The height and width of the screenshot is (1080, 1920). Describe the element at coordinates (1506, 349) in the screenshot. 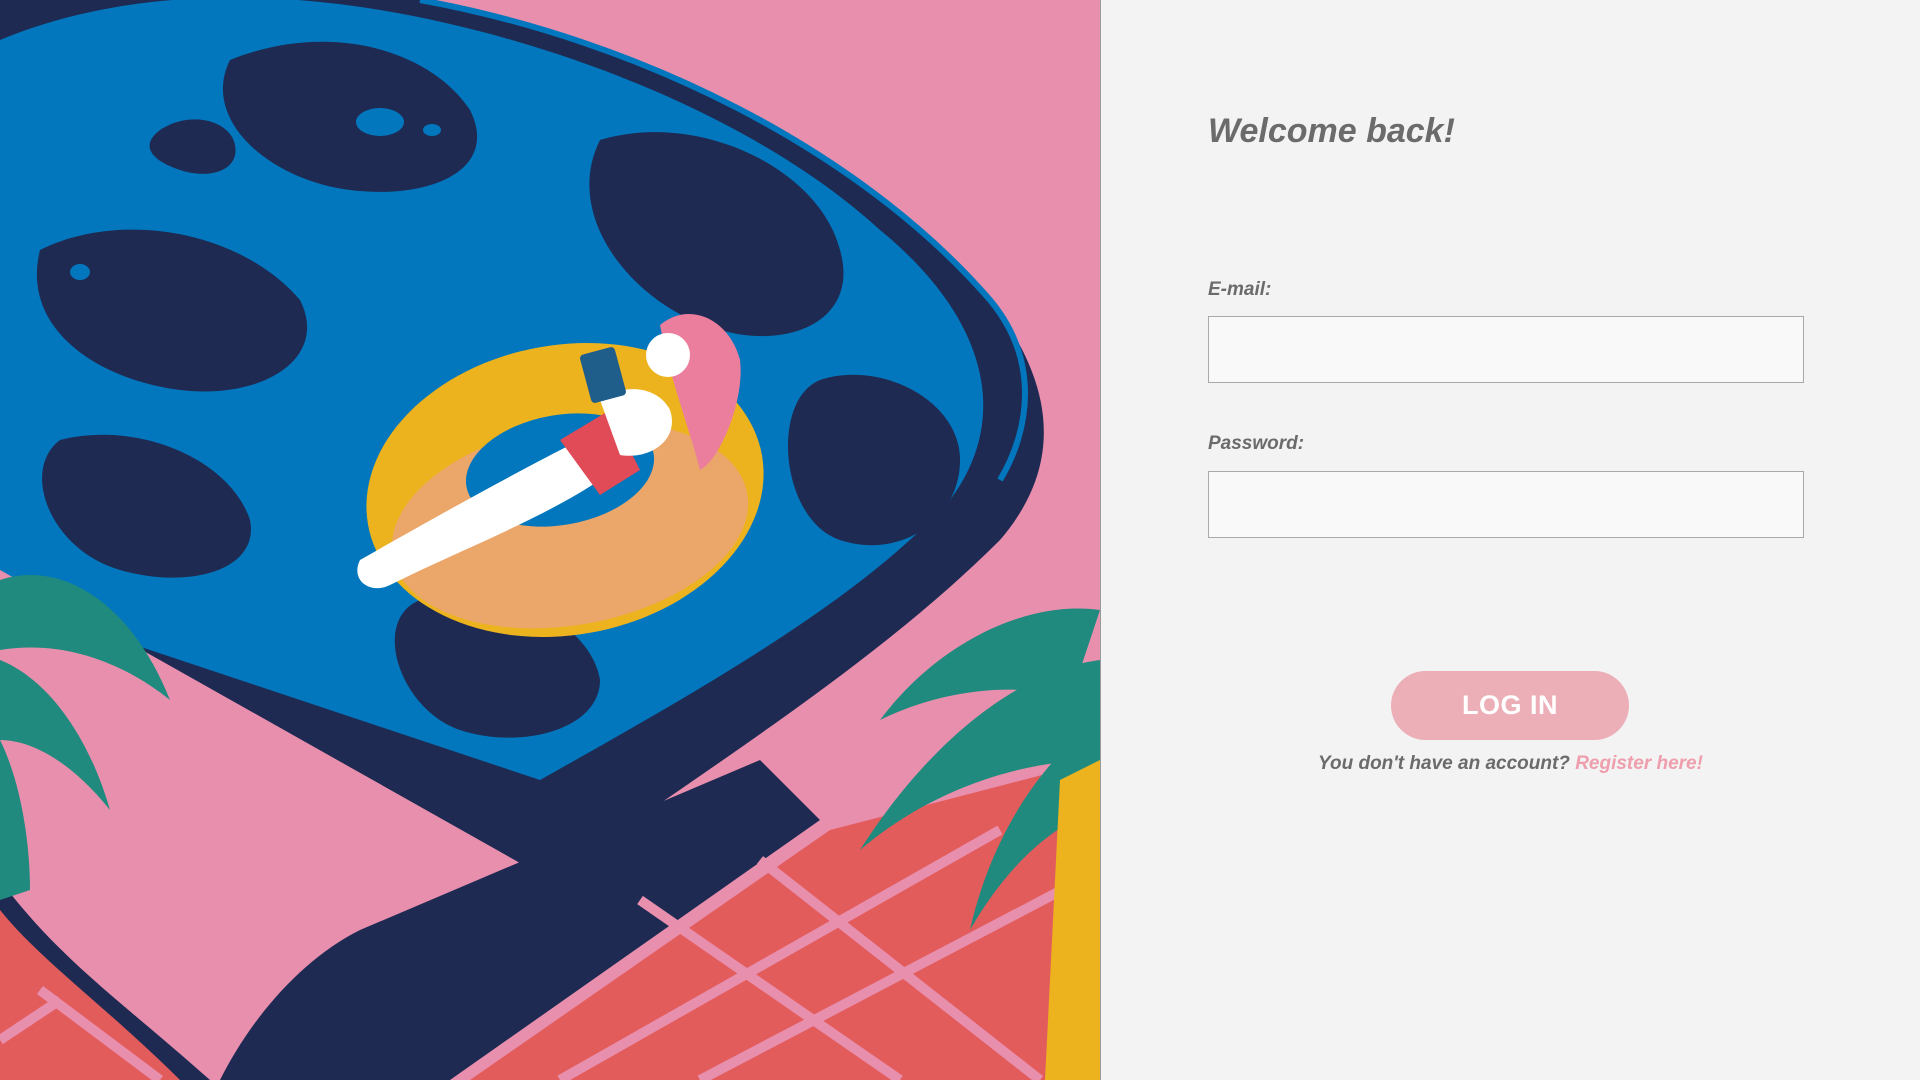

I see `email-input` at that location.